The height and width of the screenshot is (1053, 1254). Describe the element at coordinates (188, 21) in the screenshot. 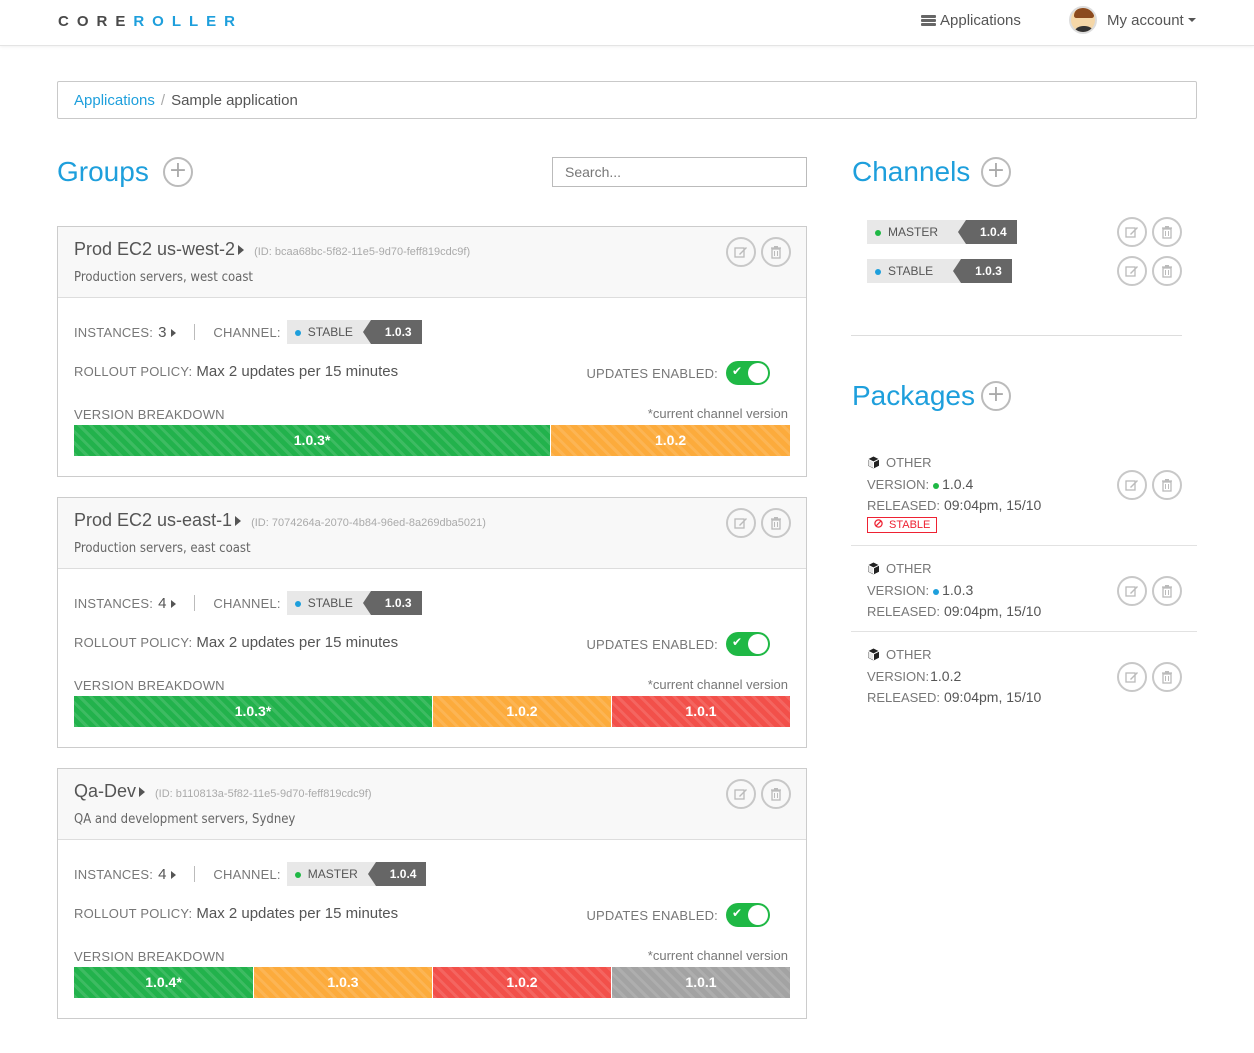

I see `logo-roller-text: ROLLER` at that location.